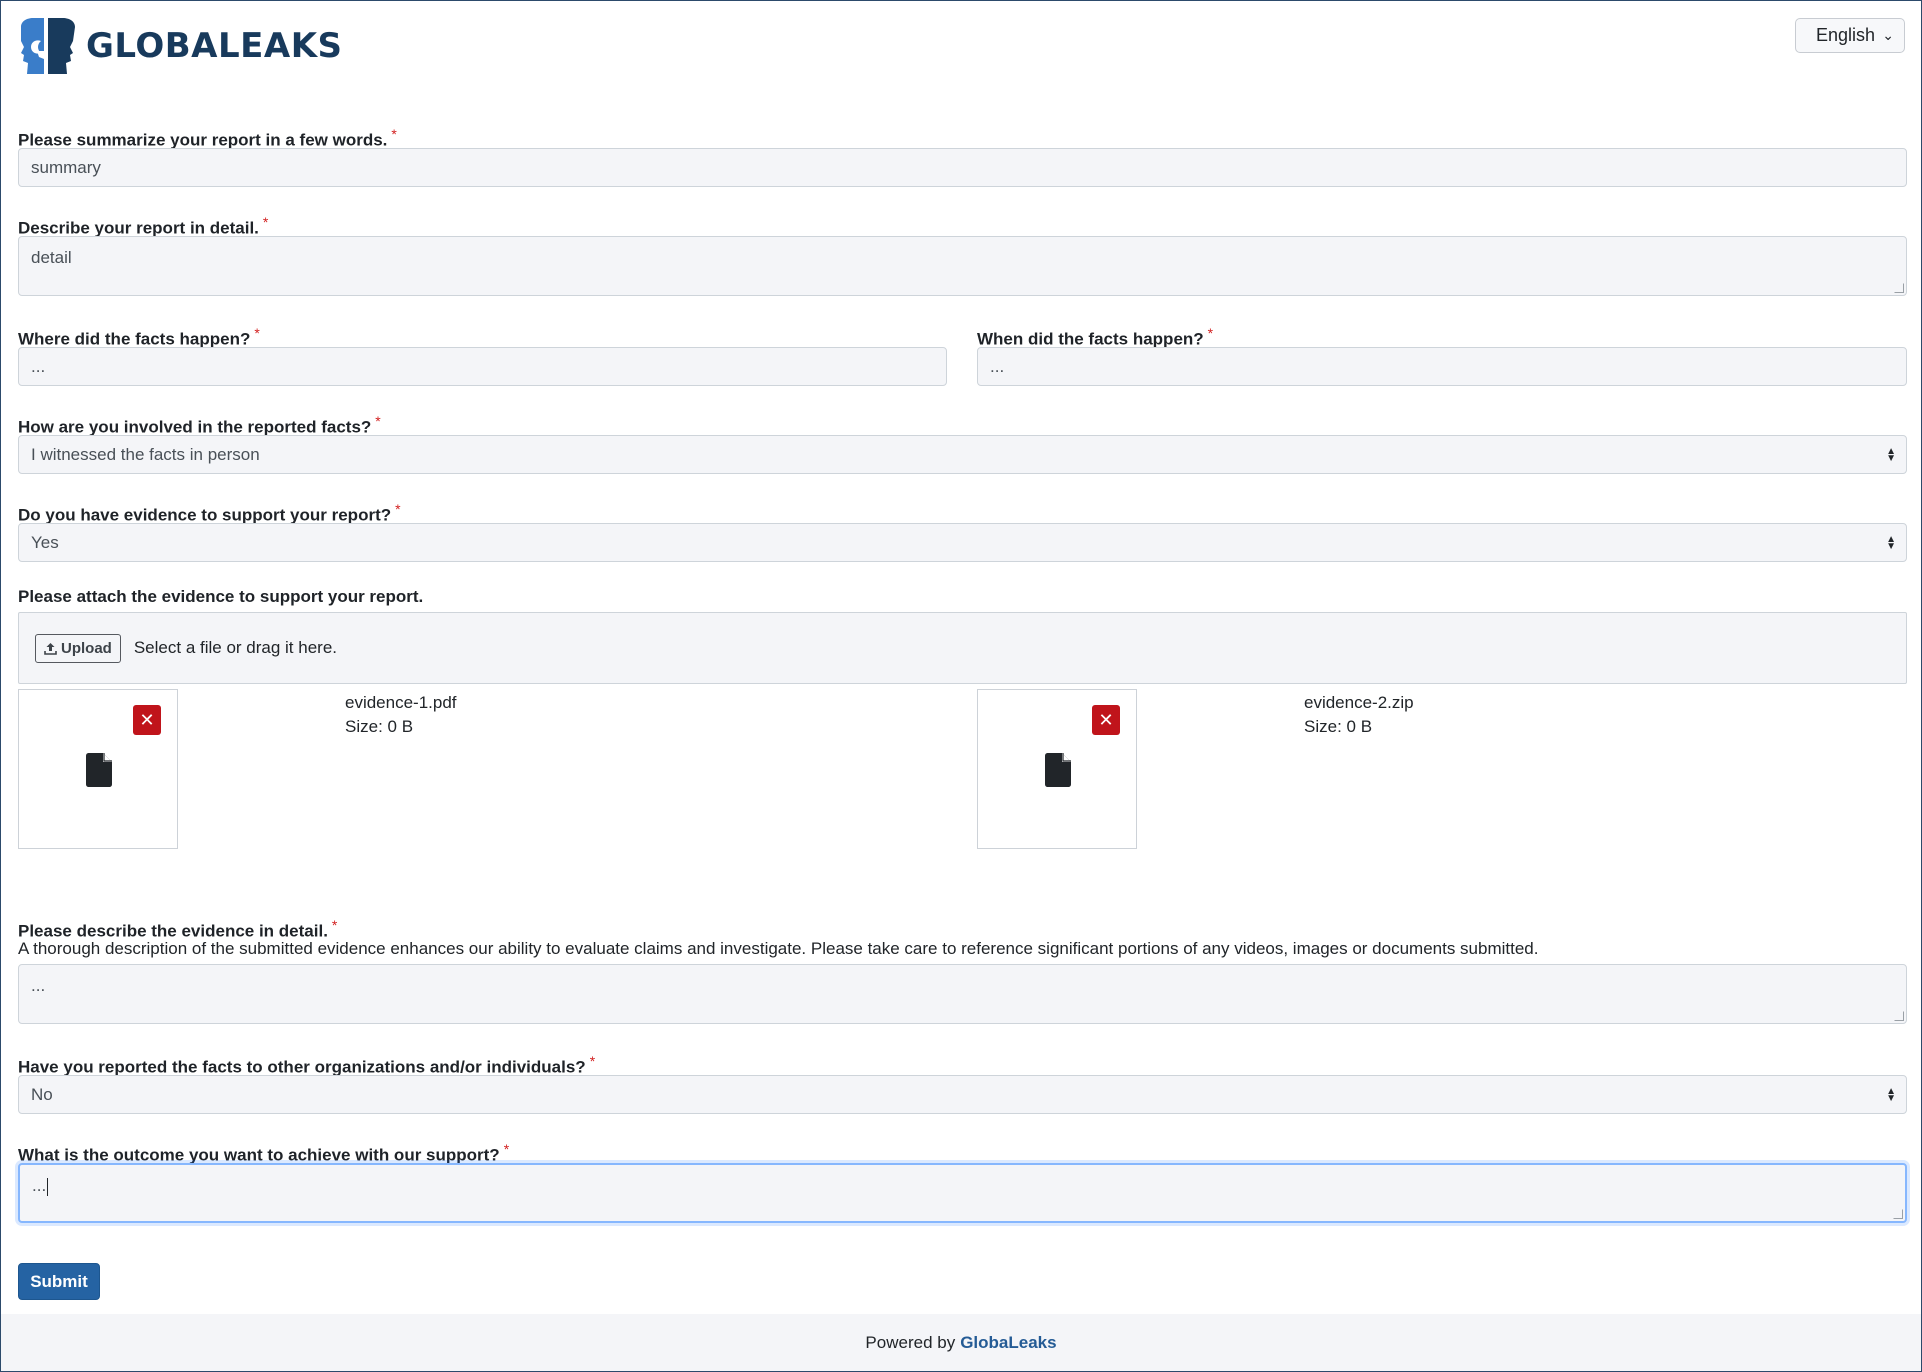  I want to click on has-evidence-select: Yes ▲ ▼, so click(962, 542).